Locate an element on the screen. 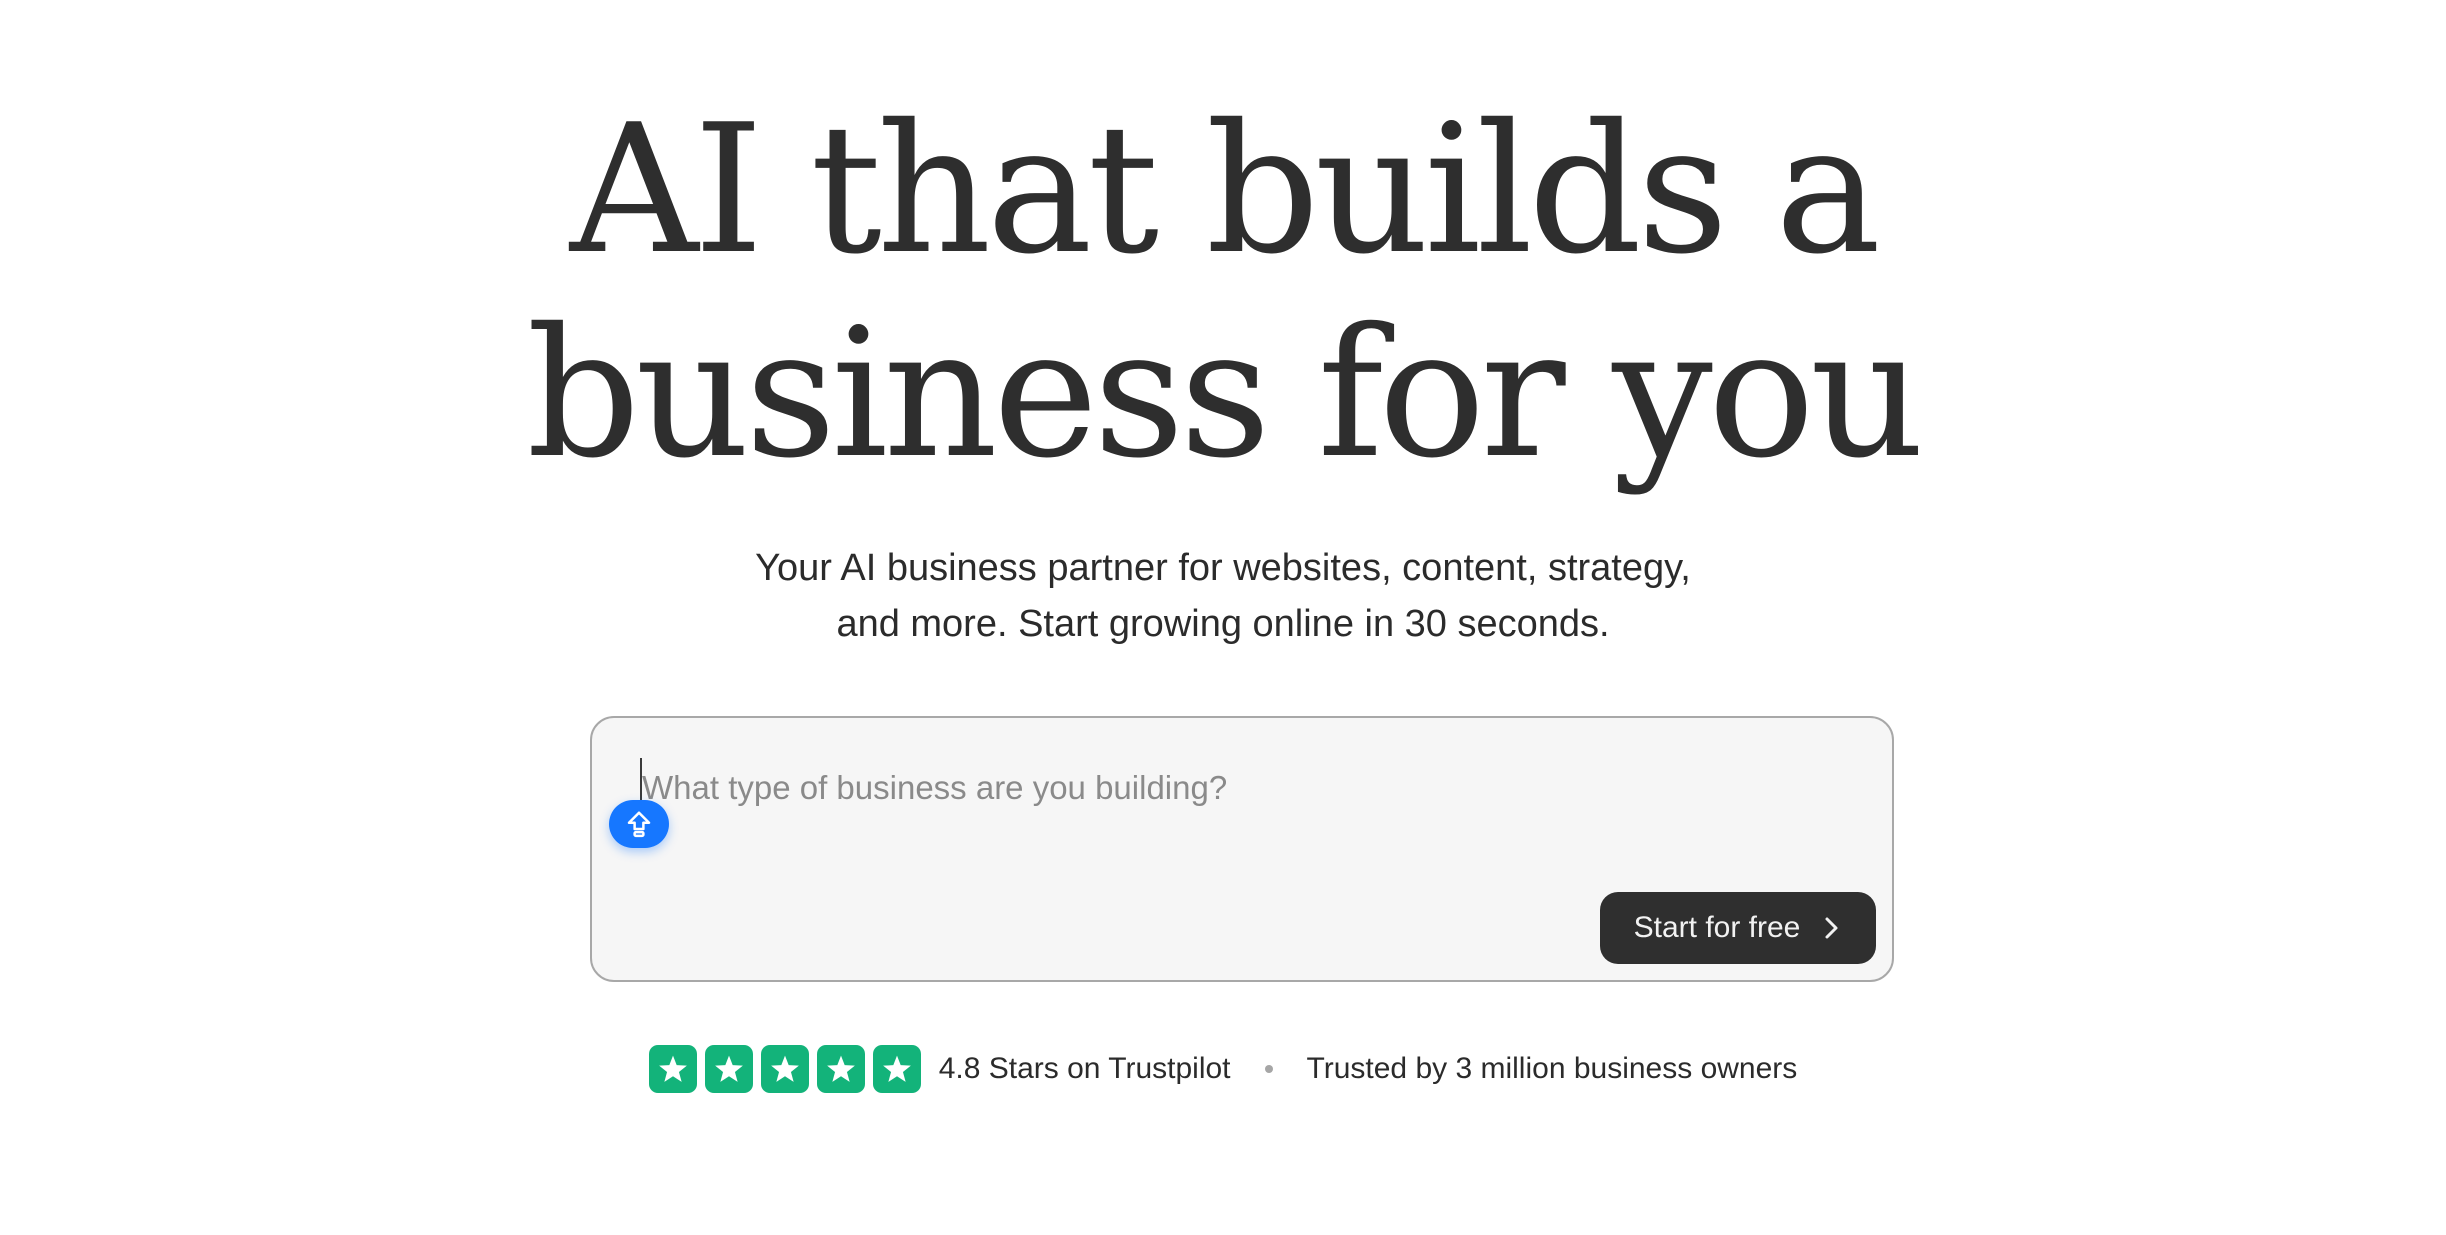 The height and width of the screenshot is (1235, 2446). start-button-label: Start for free is located at coordinates (1717, 927).